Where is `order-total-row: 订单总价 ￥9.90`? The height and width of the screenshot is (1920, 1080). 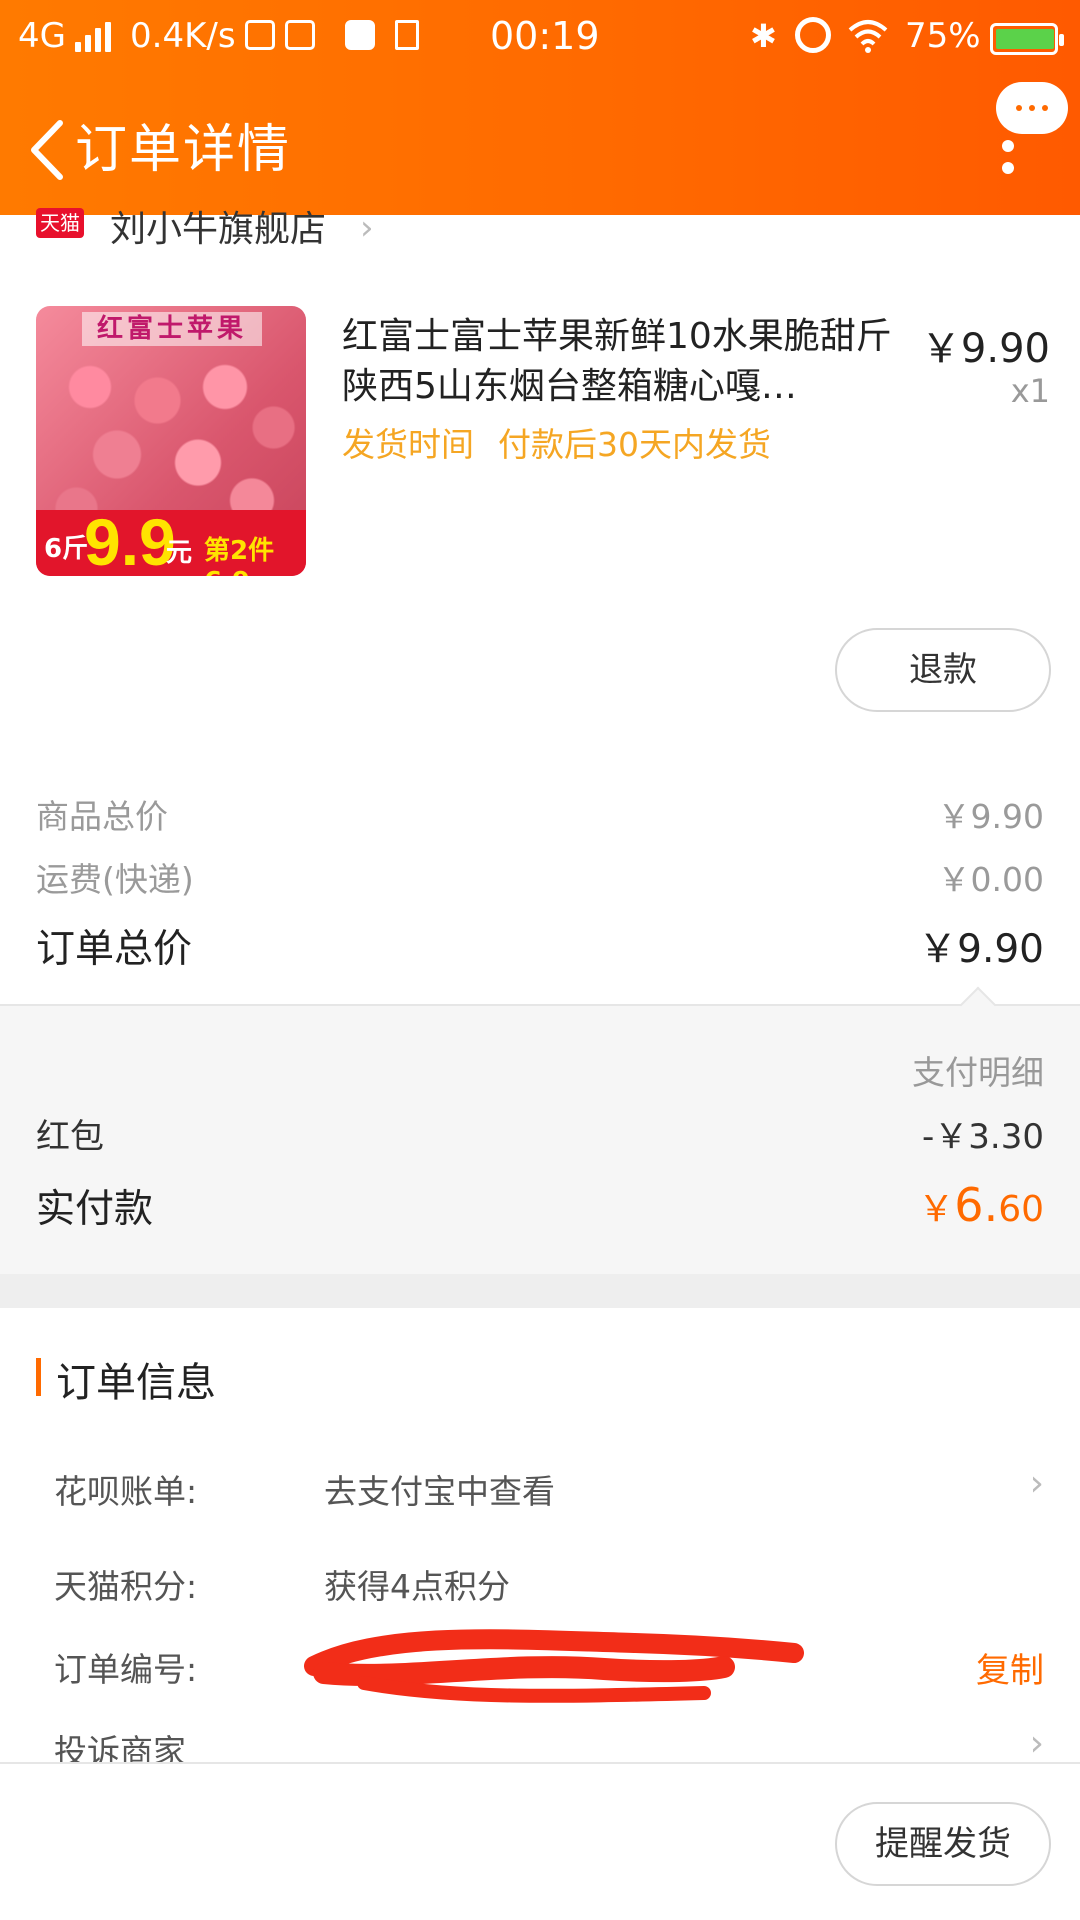
order-total-row: 订单总价 ￥9.90 is located at coordinates (540, 945).